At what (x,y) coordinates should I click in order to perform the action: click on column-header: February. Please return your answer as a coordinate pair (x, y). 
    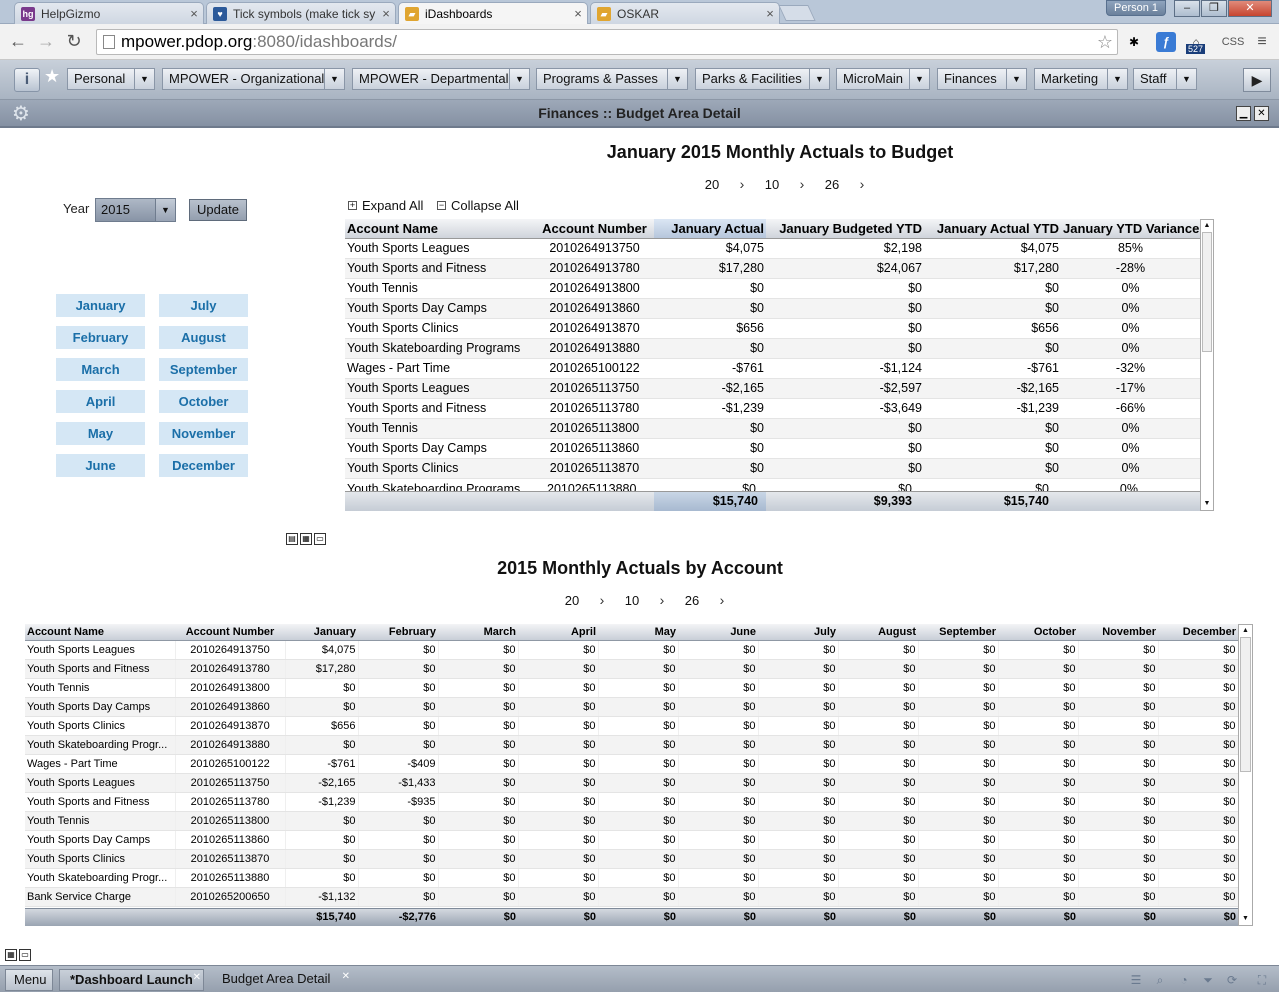
    Looking at the image, I should click on (398, 632).